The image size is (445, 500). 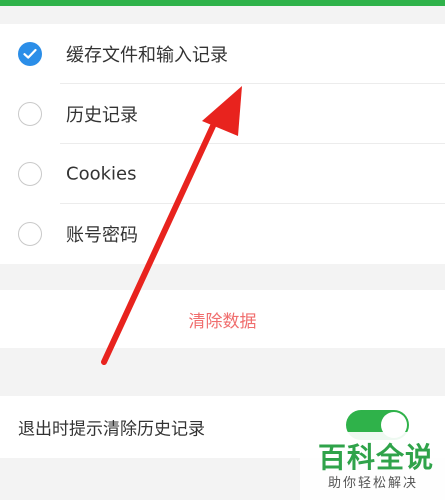 I want to click on option-history: 历史记录, so click(x=222, y=114).